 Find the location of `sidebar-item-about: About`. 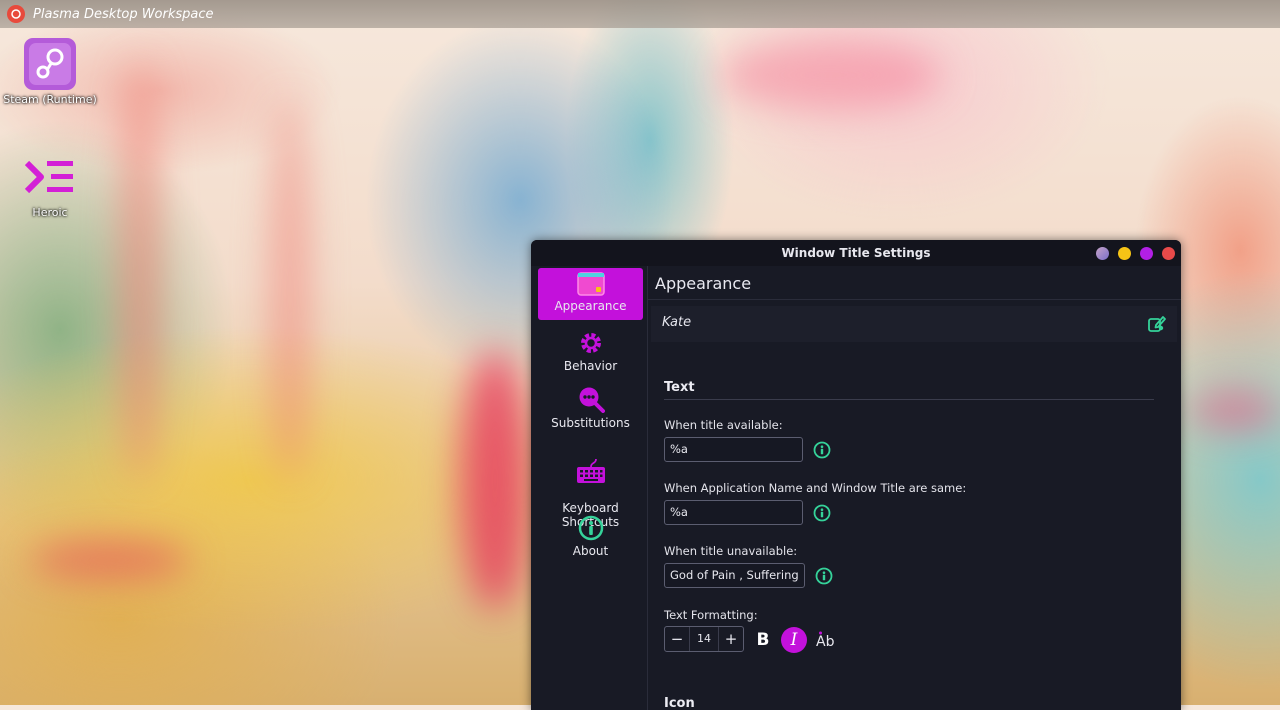

sidebar-item-about: About is located at coordinates (590, 538).